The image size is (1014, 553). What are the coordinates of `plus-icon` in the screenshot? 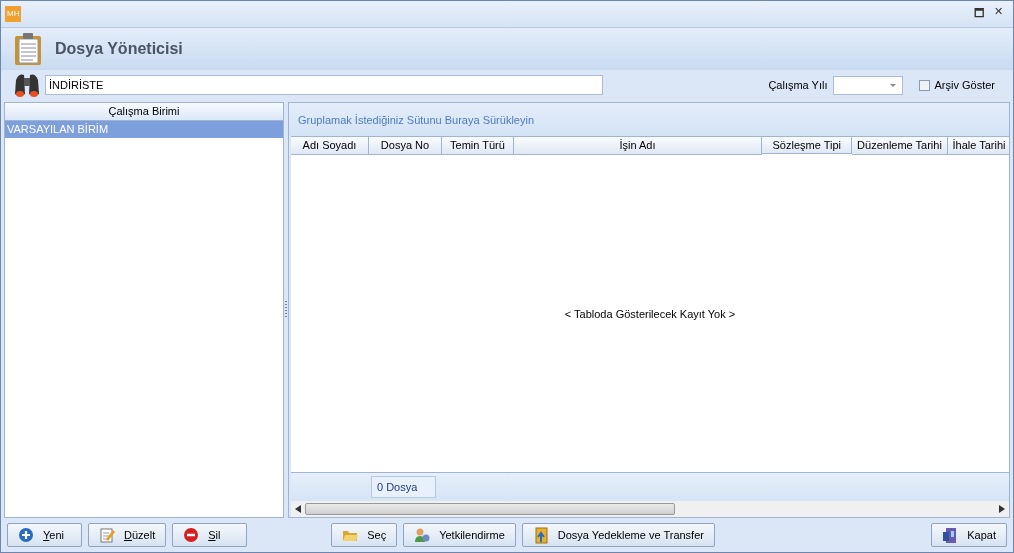 It's located at (26, 535).